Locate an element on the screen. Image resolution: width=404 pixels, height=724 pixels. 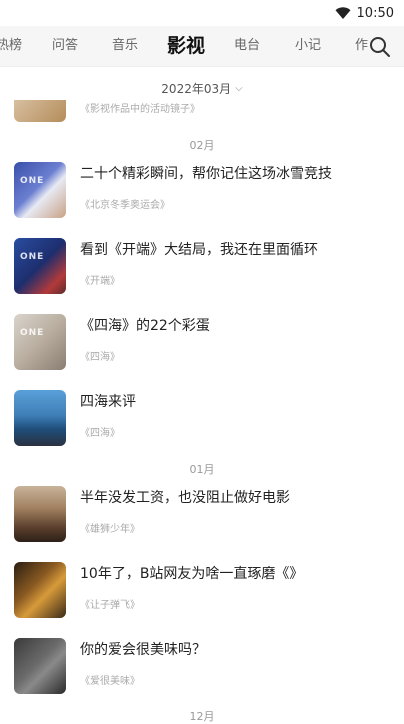
list-item: 四海来评 《四海》 is located at coordinates (204, 419).